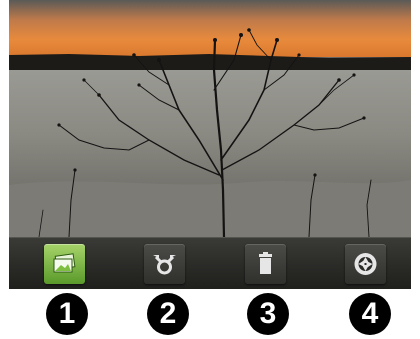 This screenshot has width=420, height=339. I want to click on share-button, so click(164, 264).